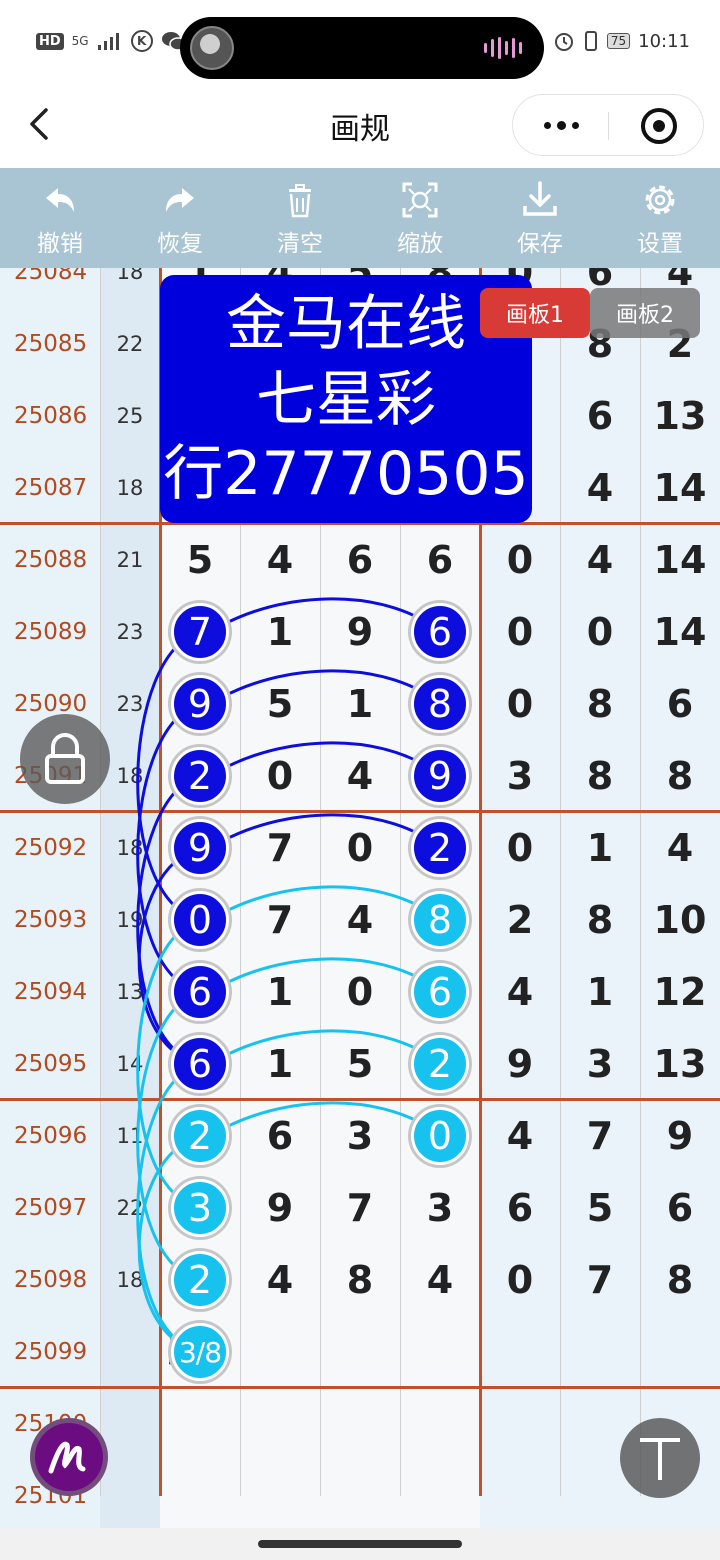 This screenshot has width=720, height=1560. Describe the element at coordinates (180, 218) in the screenshot. I see `redo-button: 恢复` at that location.